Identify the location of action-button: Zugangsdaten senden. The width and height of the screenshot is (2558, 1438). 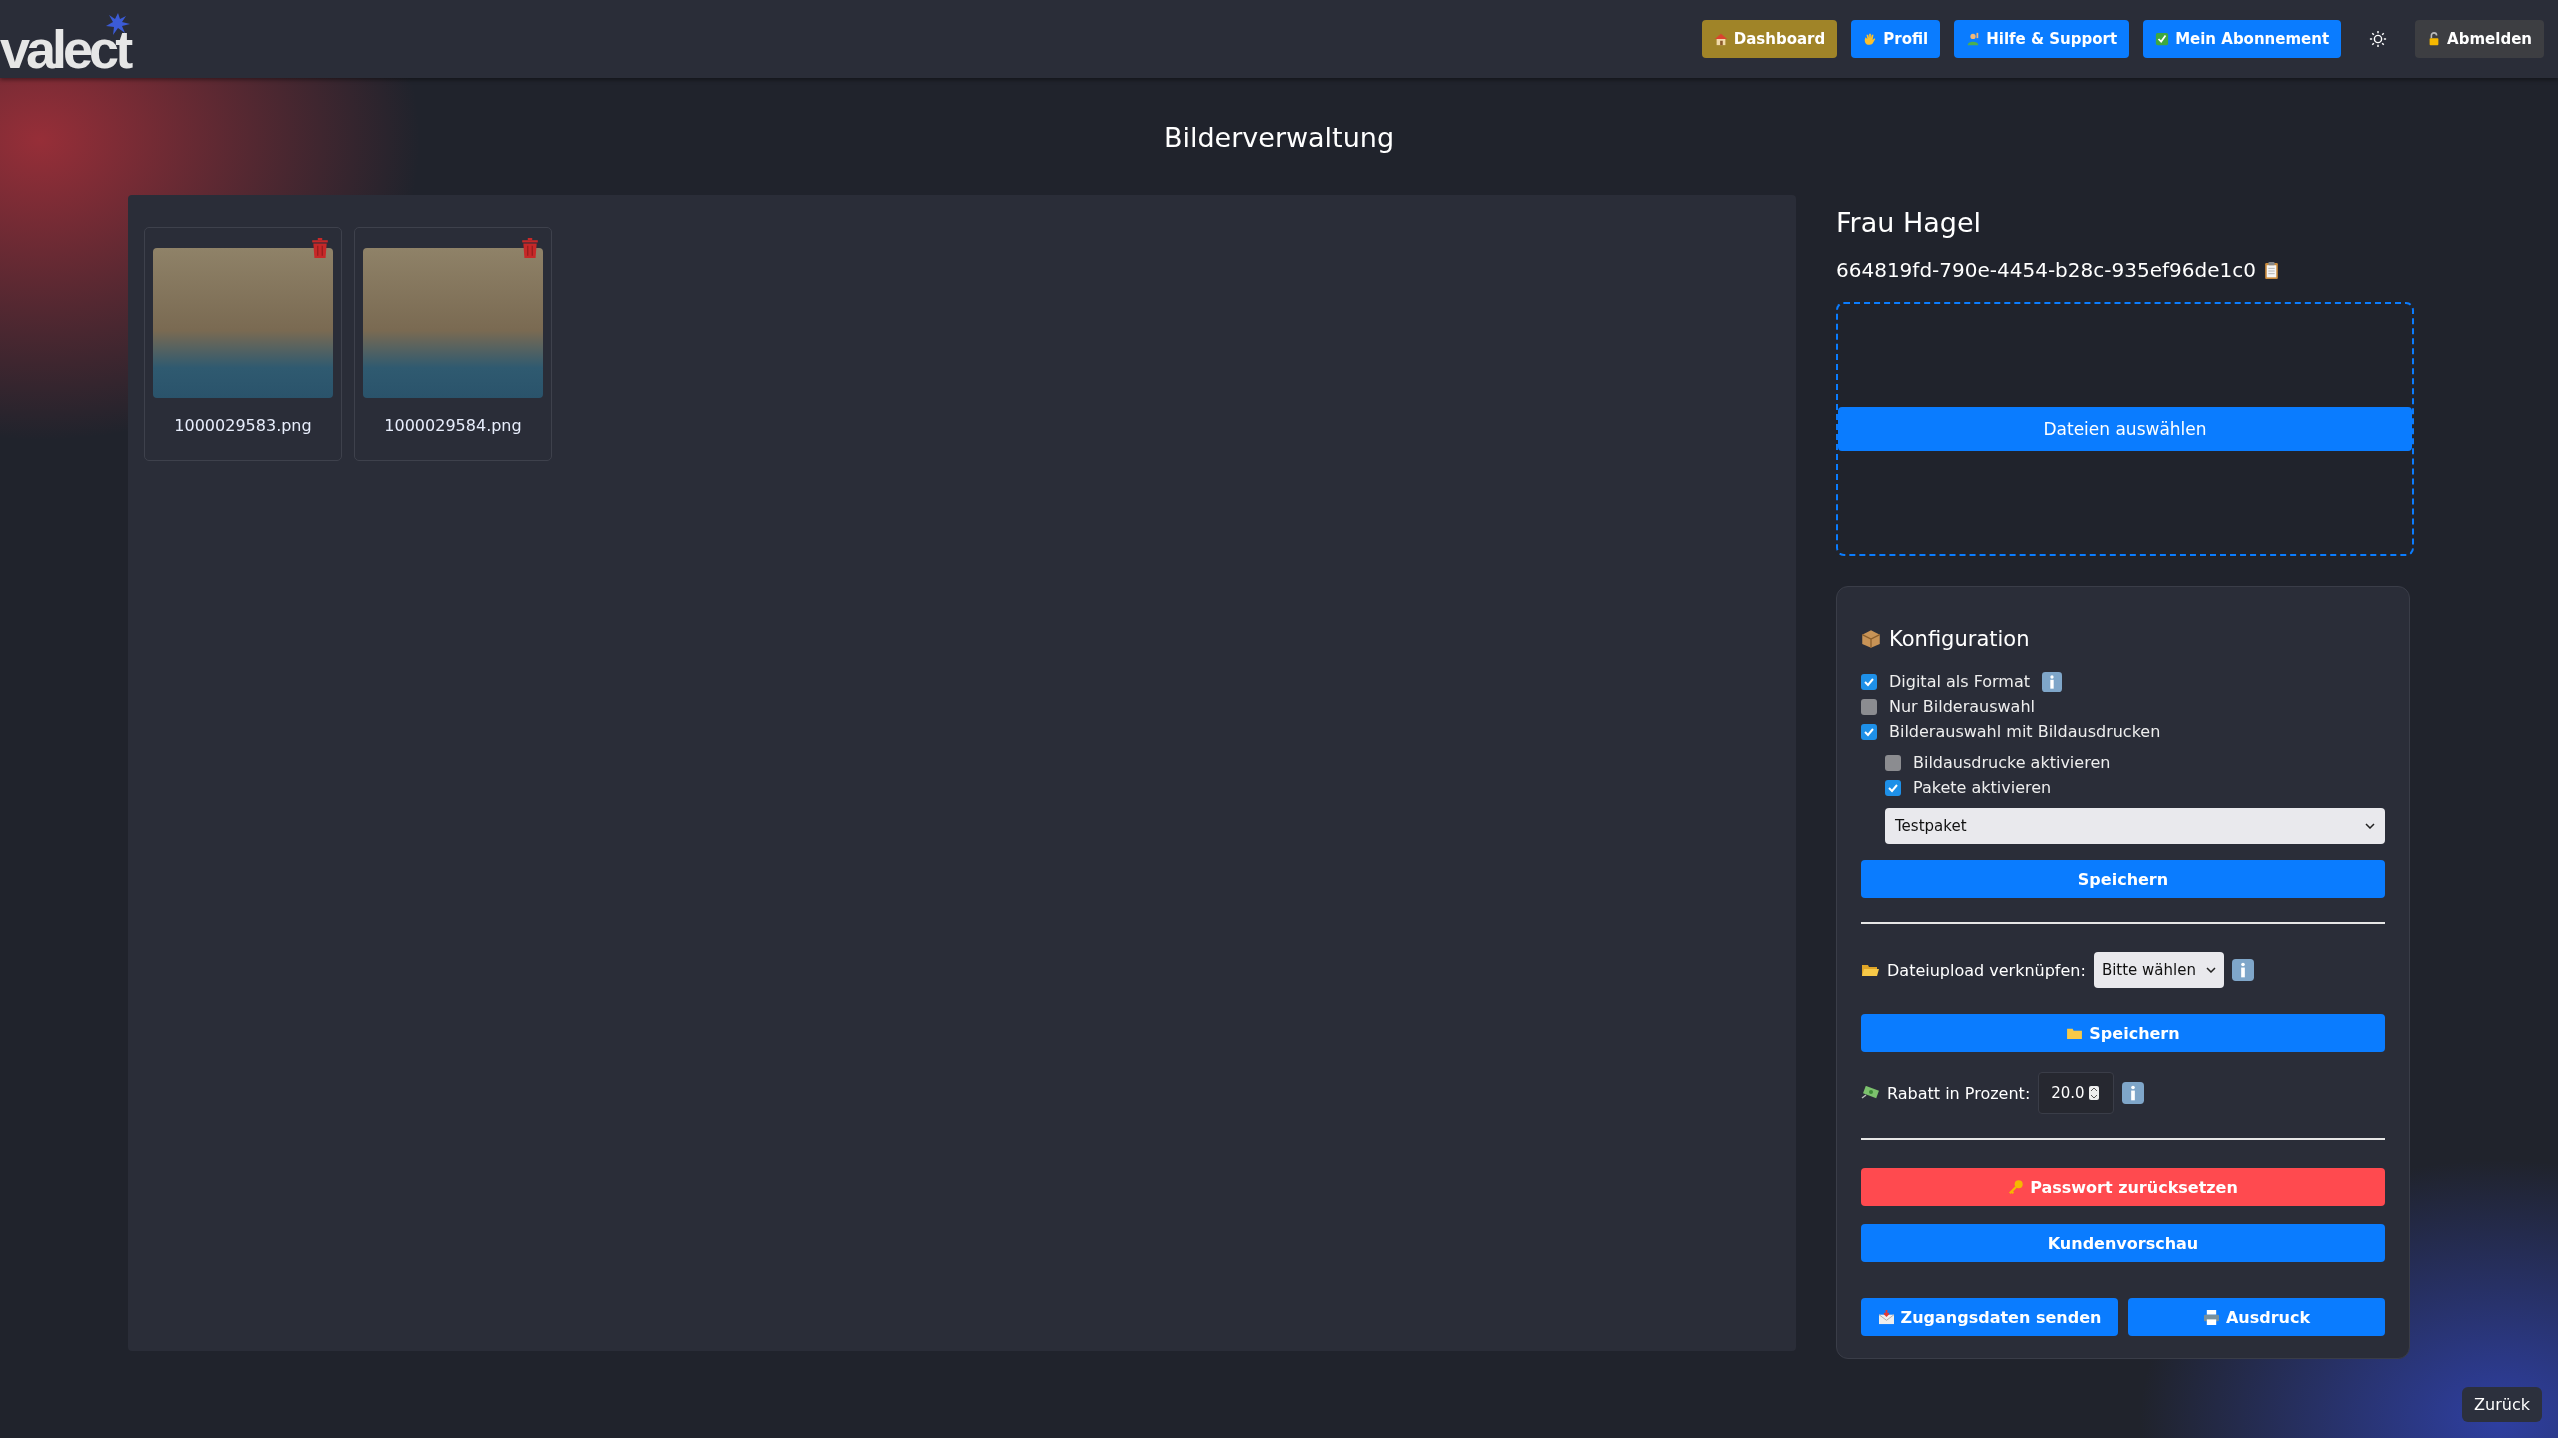
(1989, 1317).